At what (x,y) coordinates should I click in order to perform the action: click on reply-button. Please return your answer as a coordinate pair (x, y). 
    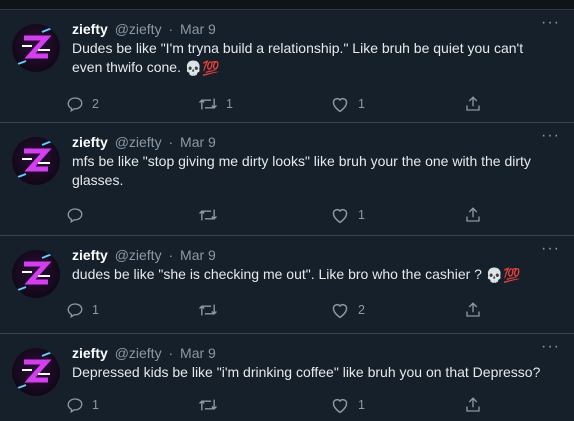
    Looking at the image, I should click on (79, 215).